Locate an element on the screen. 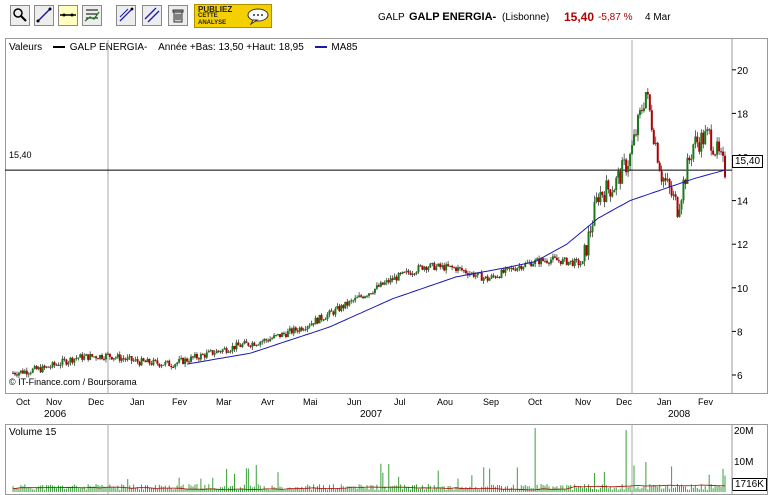  volume-bars is located at coordinates (369, 460).